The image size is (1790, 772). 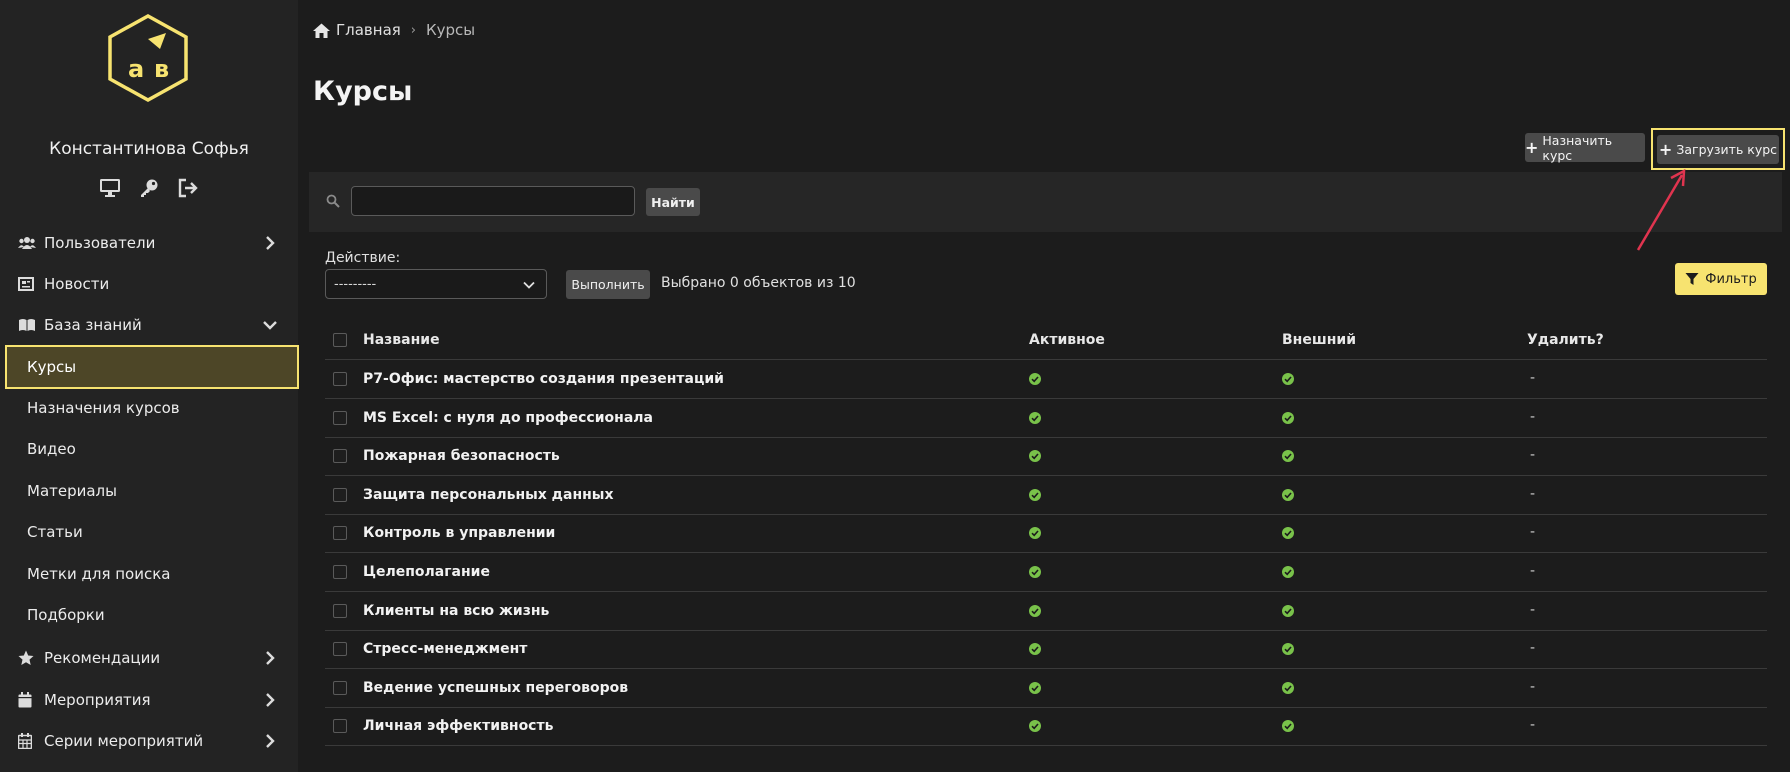 I want to click on calendar-grid-icon, so click(x=28, y=741).